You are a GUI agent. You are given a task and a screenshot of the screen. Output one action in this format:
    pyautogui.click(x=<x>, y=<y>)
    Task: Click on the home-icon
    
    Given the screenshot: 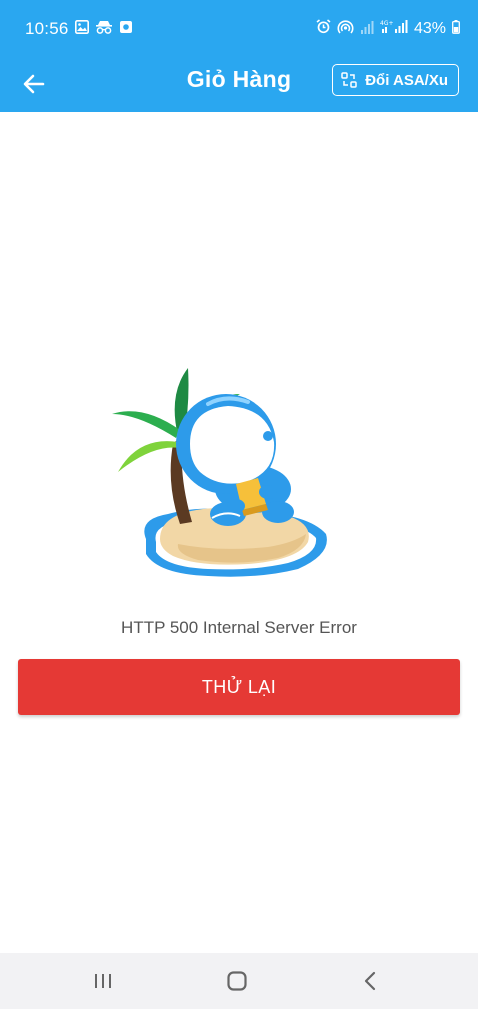 What is the action you would take?
    pyautogui.click(x=237, y=981)
    